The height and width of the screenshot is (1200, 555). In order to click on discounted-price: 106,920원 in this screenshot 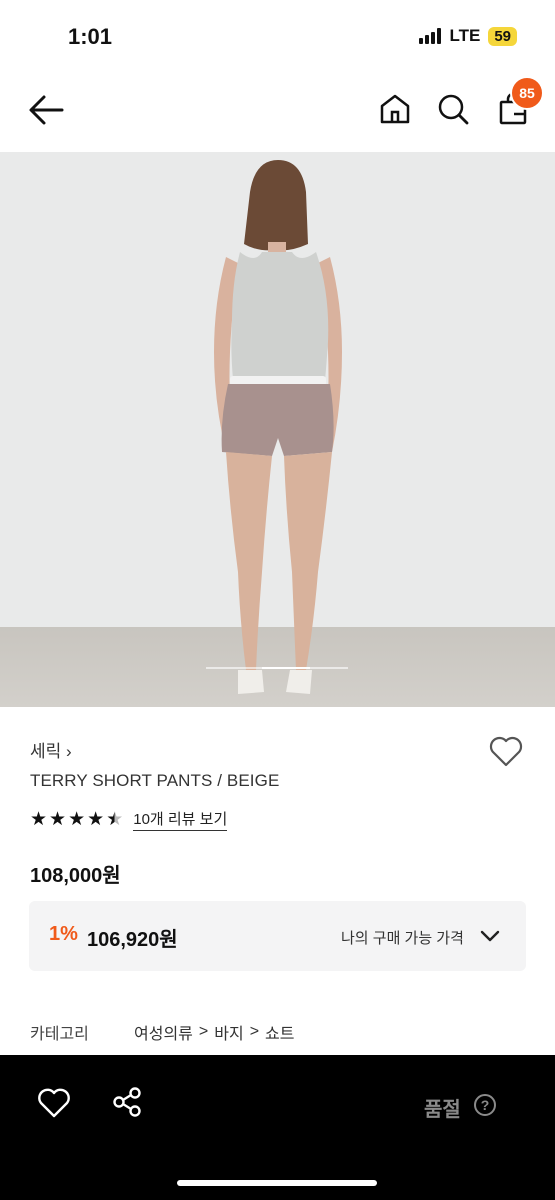, I will do `click(132, 940)`.